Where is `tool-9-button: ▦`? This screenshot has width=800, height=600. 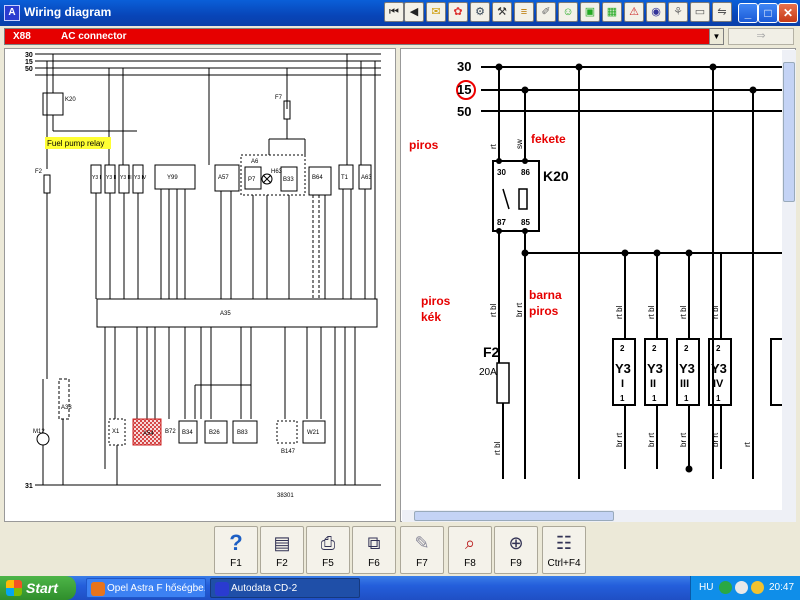 tool-9-button: ▦ is located at coordinates (612, 12).